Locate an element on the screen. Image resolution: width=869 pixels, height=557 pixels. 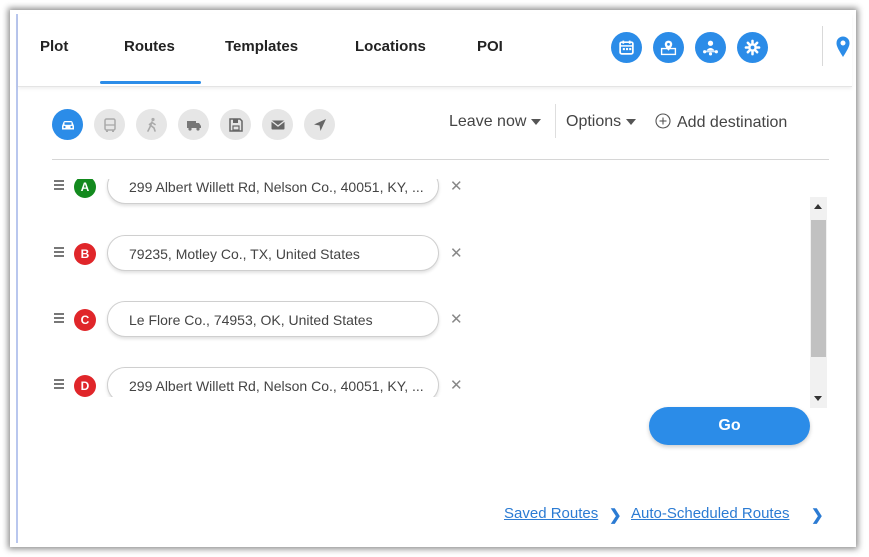
mail-icon is located at coordinates (277, 124).